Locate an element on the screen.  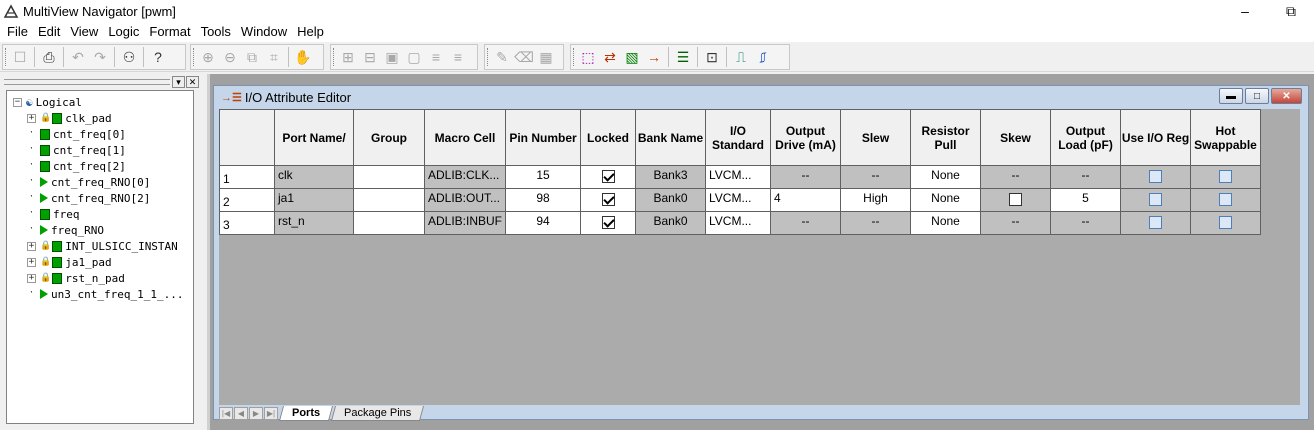
column-header: Skew is located at coordinates (1016, 137).